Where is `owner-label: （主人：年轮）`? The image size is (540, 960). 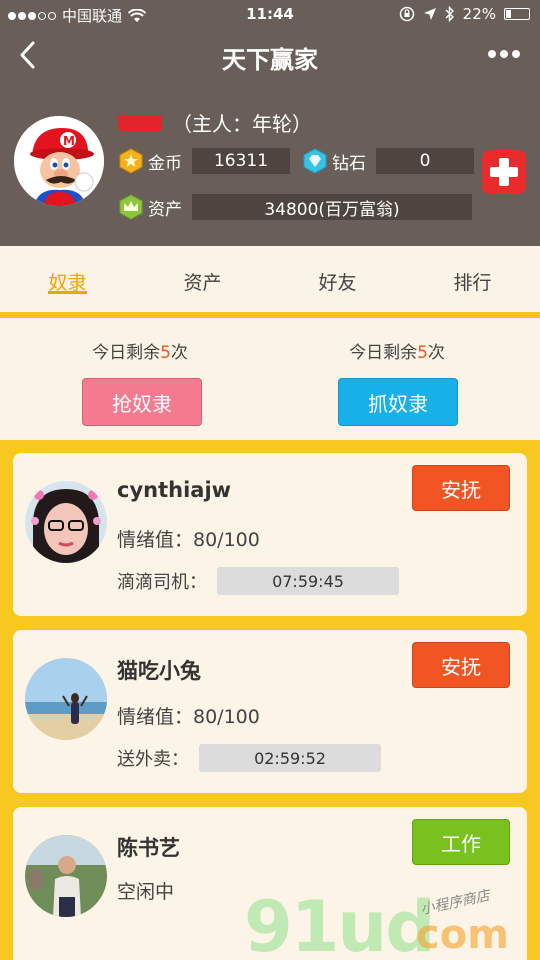 owner-label: （主人：年轮） is located at coordinates (242, 124).